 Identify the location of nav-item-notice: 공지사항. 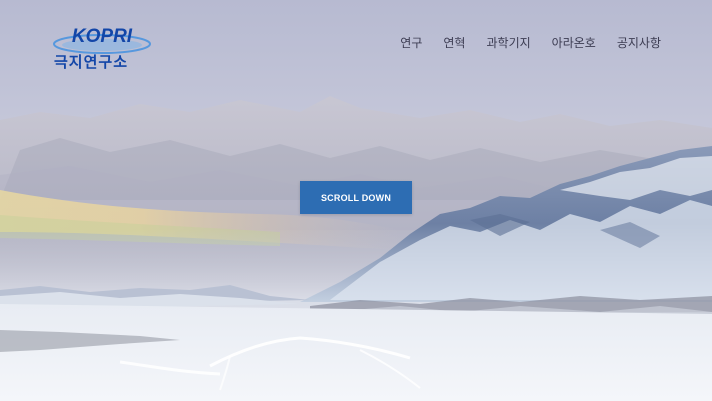
(639, 42).